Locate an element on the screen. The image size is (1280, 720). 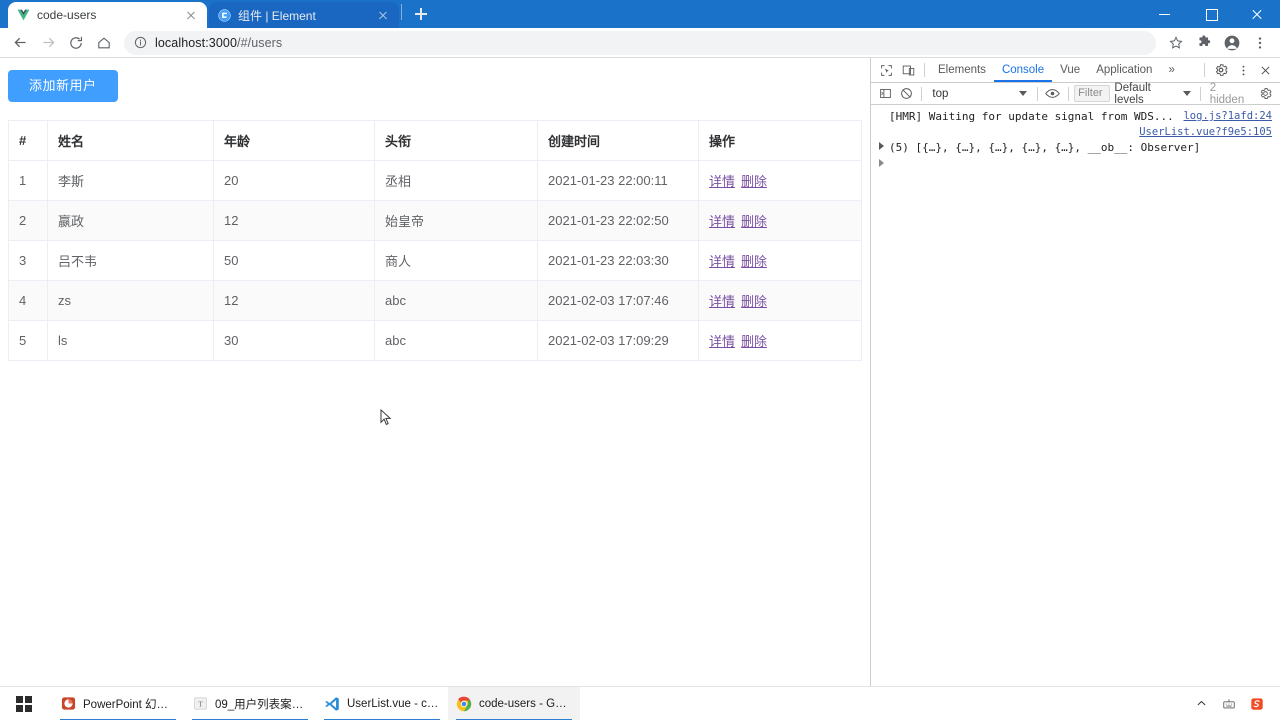
tab-divider is located at coordinates (401, 12).